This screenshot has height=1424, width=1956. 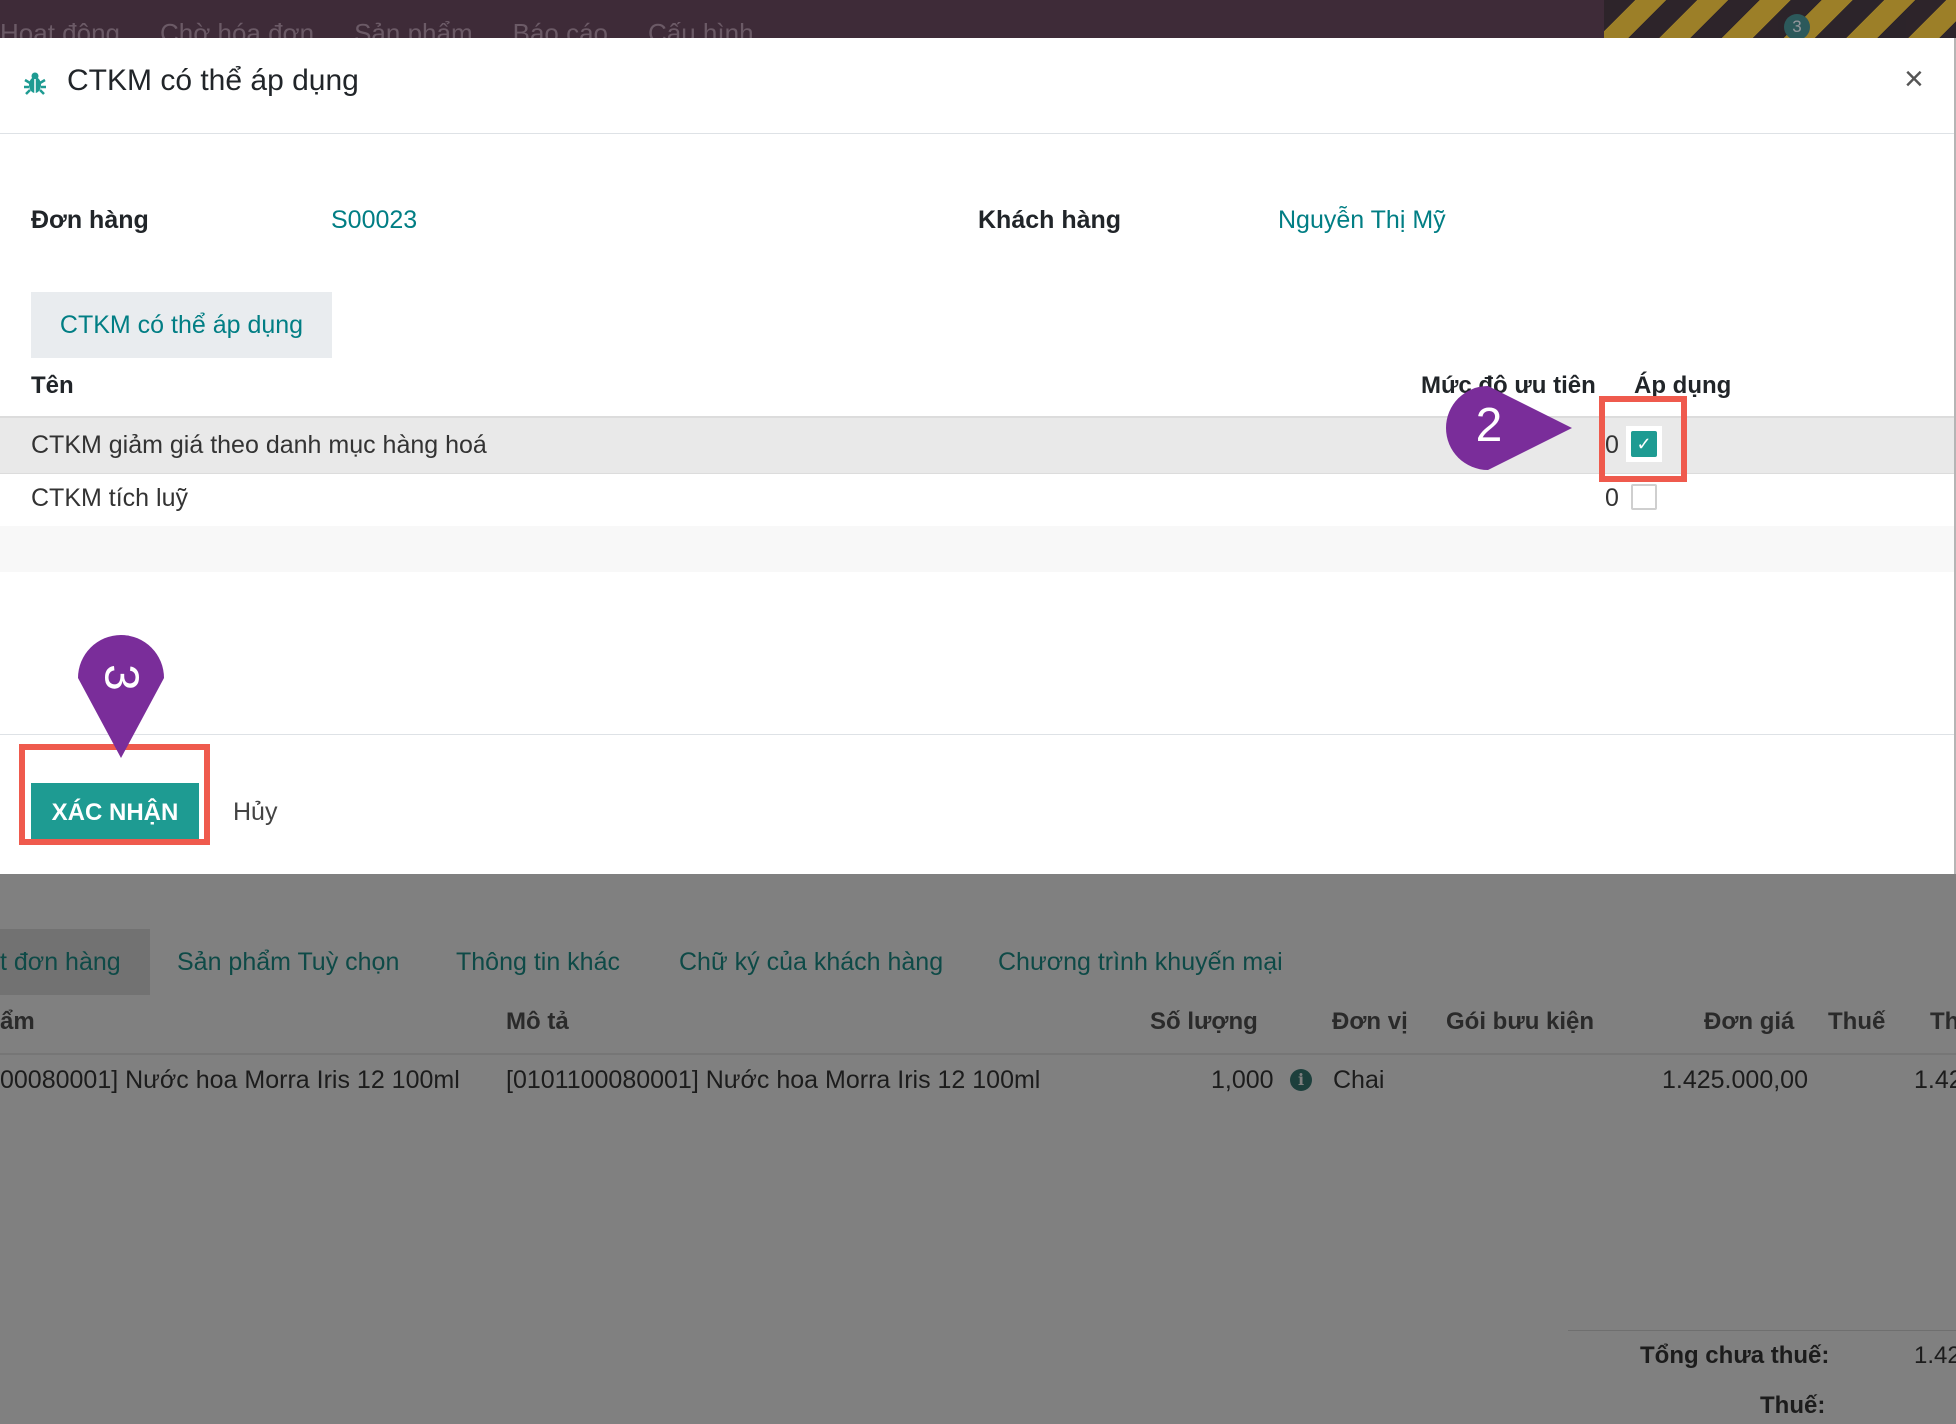 I want to click on tax-label: Thuế:, so click(x=1793, y=1405).